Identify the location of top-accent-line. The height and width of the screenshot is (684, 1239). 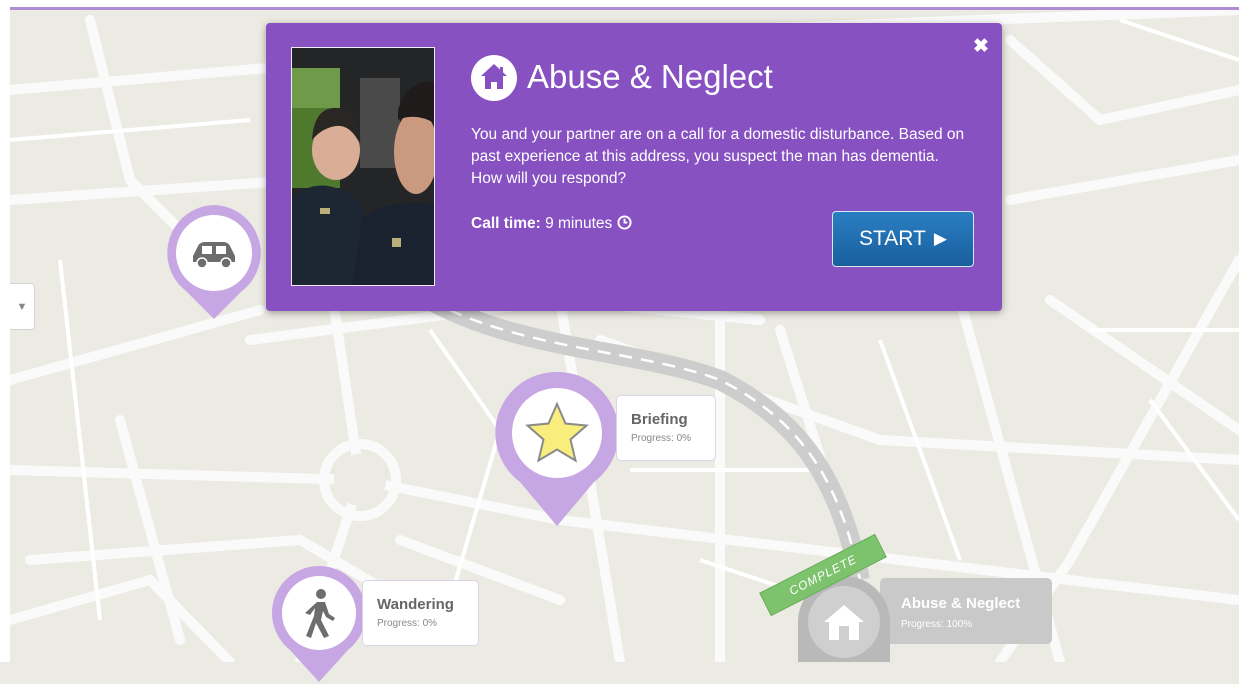
(624, 8).